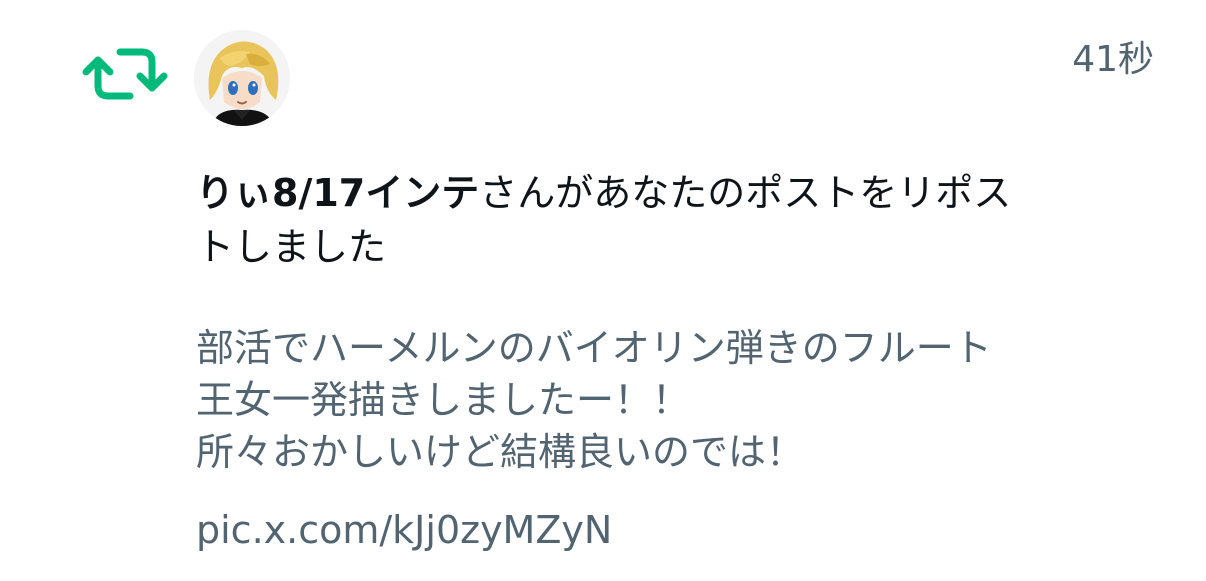 The image size is (1206, 581). What do you see at coordinates (337, 193) in the screenshot?
I see `username: りぃ8/17インテ` at bounding box center [337, 193].